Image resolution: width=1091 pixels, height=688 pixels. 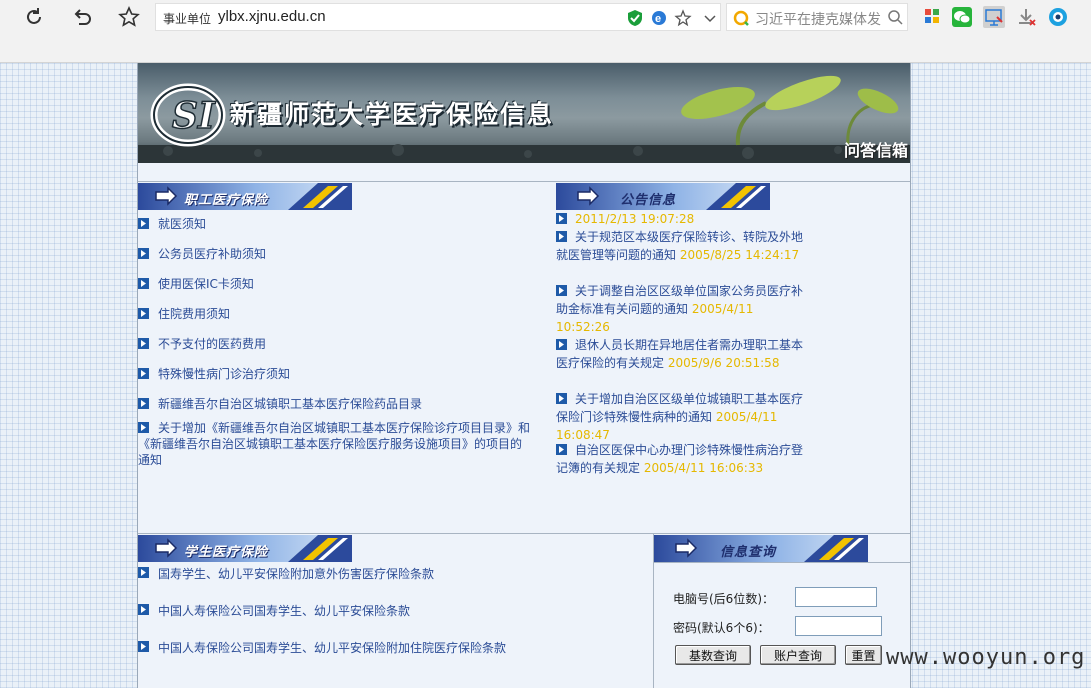 What do you see at coordinates (226, 552) in the screenshot?
I see `section-title: 学生医疗保险` at bounding box center [226, 552].